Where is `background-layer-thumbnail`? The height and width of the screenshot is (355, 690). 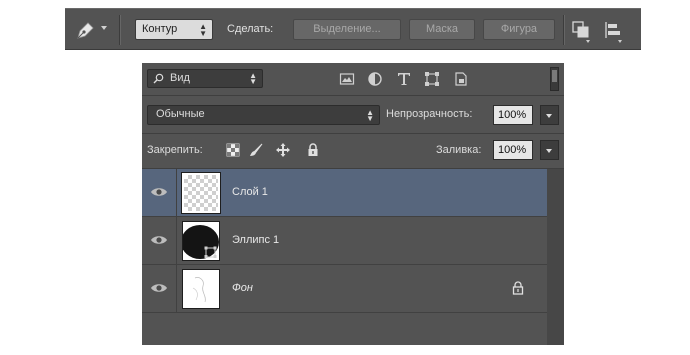 background-layer-thumbnail is located at coordinates (201, 289).